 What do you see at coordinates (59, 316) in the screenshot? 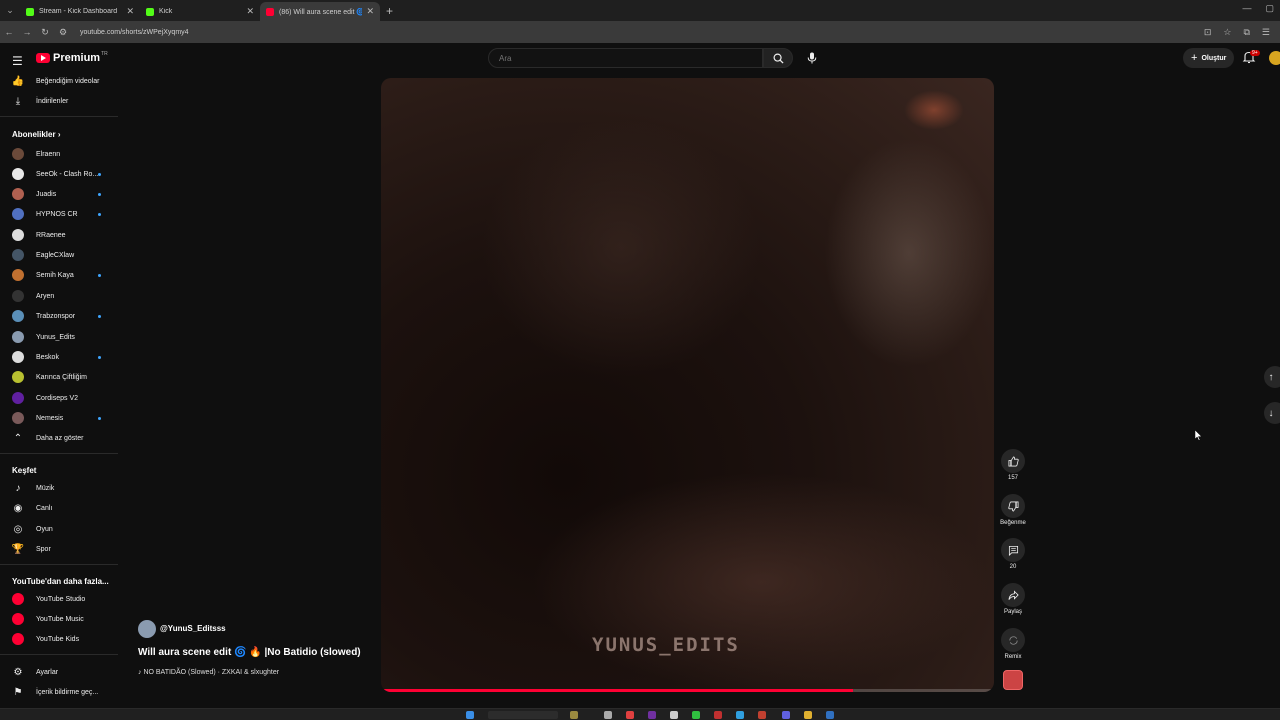
I see `sidebar-item-subscription: Trabzonspor` at bounding box center [59, 316].